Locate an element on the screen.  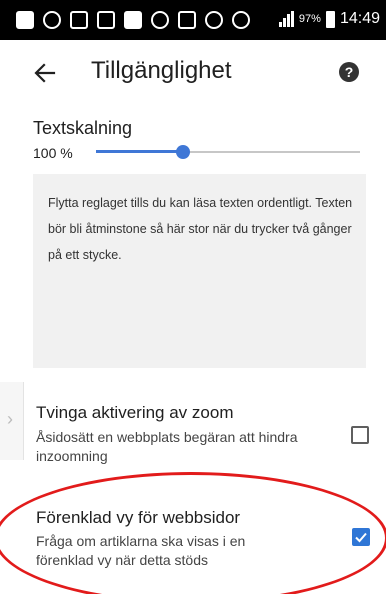
arrow-left-icon is located at coordinates (45, 73).